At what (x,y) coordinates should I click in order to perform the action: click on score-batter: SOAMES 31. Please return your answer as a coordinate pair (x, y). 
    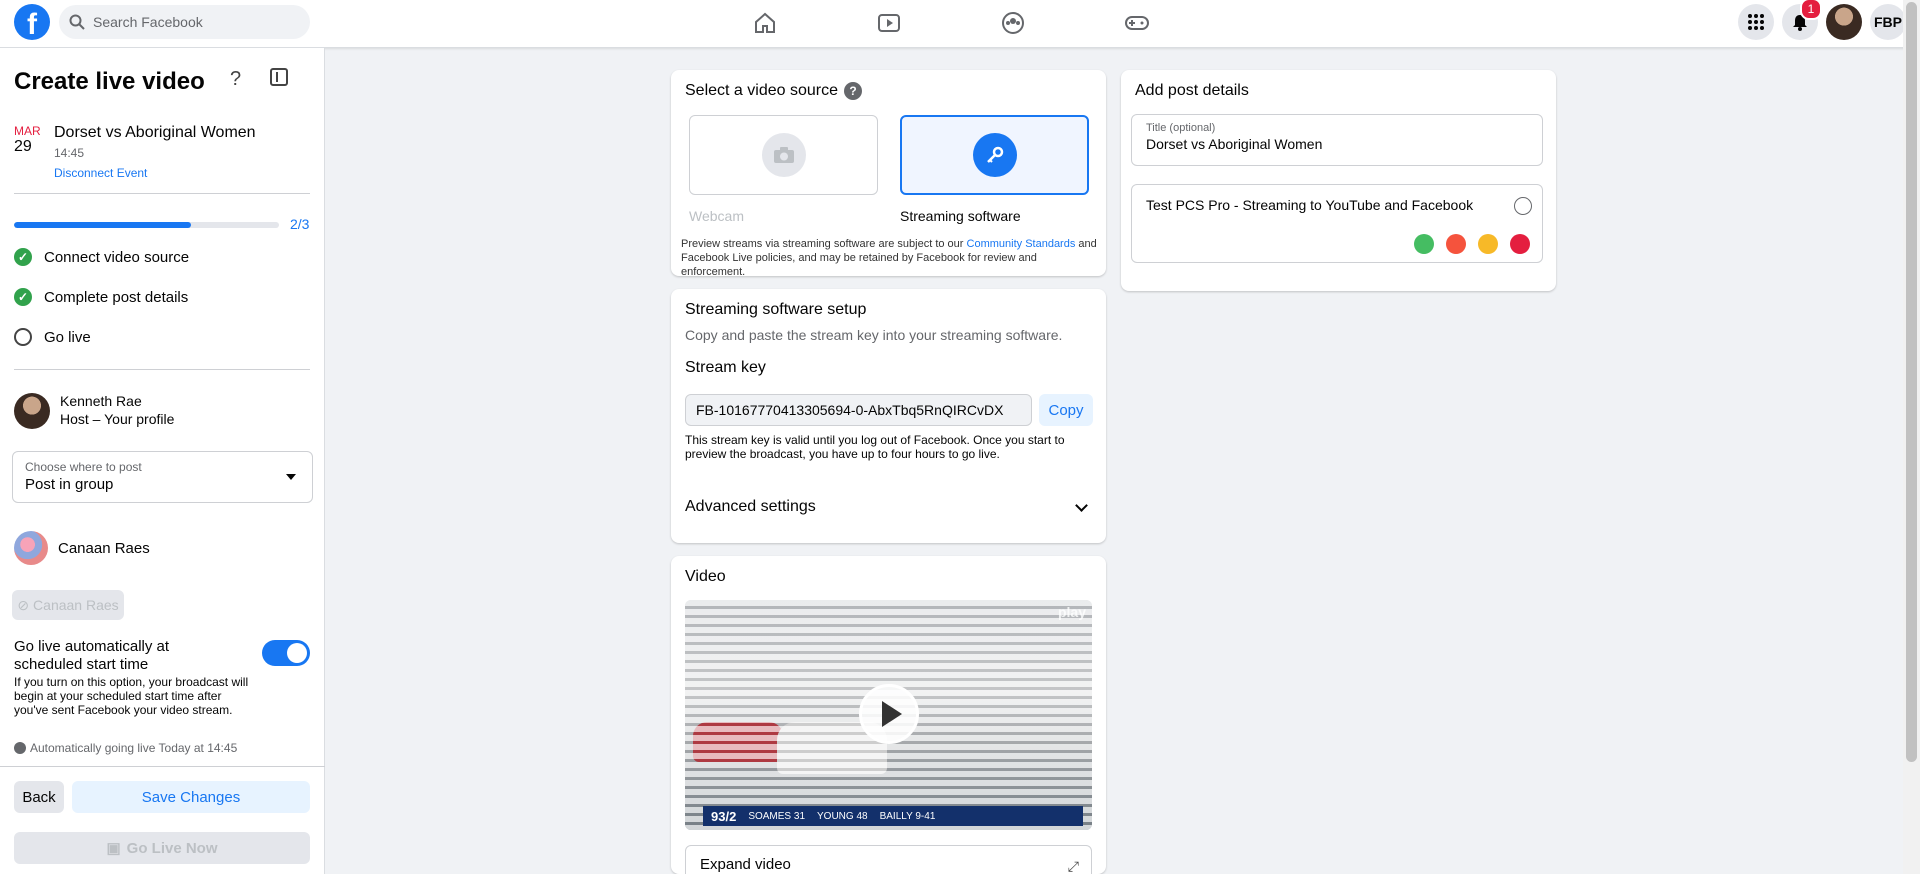
    Looking at the image, I should click on (777, 816).